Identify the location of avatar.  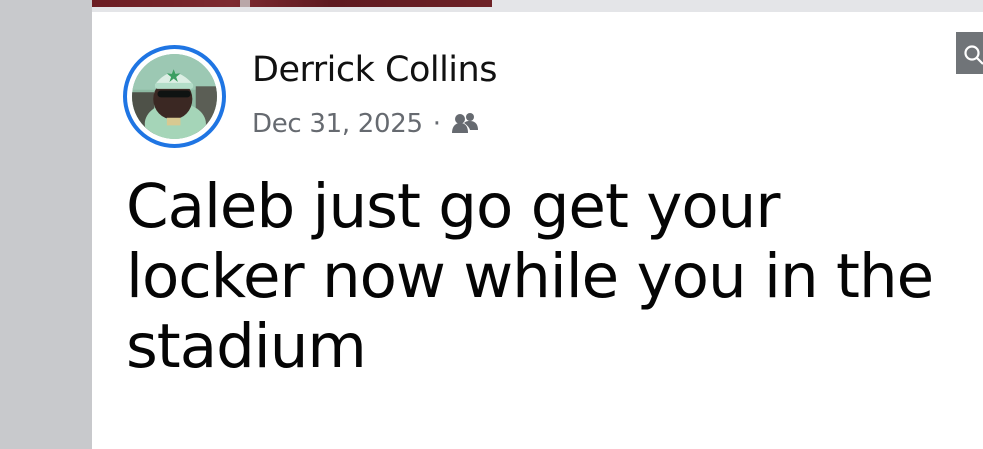
(174, 96).